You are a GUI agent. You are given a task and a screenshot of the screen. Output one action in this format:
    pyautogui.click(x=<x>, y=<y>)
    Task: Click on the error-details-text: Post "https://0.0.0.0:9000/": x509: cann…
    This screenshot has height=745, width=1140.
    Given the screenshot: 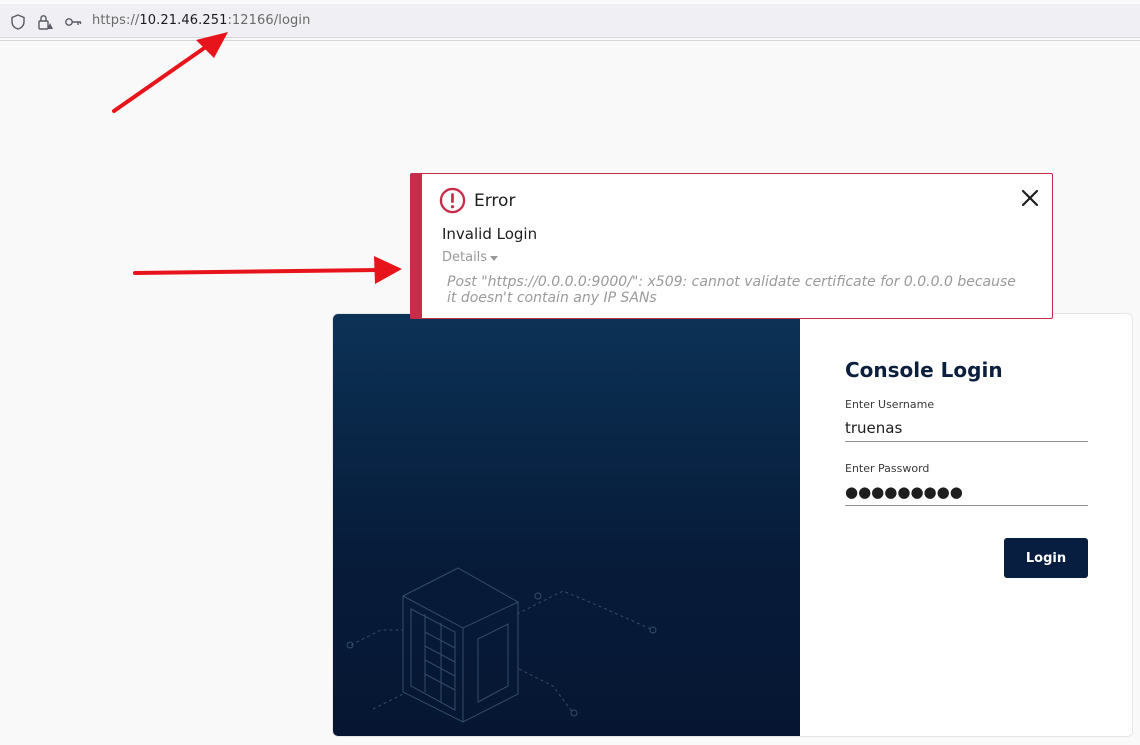 What is the action you would take?
    pyautogui.click(x=731, y=290)
    